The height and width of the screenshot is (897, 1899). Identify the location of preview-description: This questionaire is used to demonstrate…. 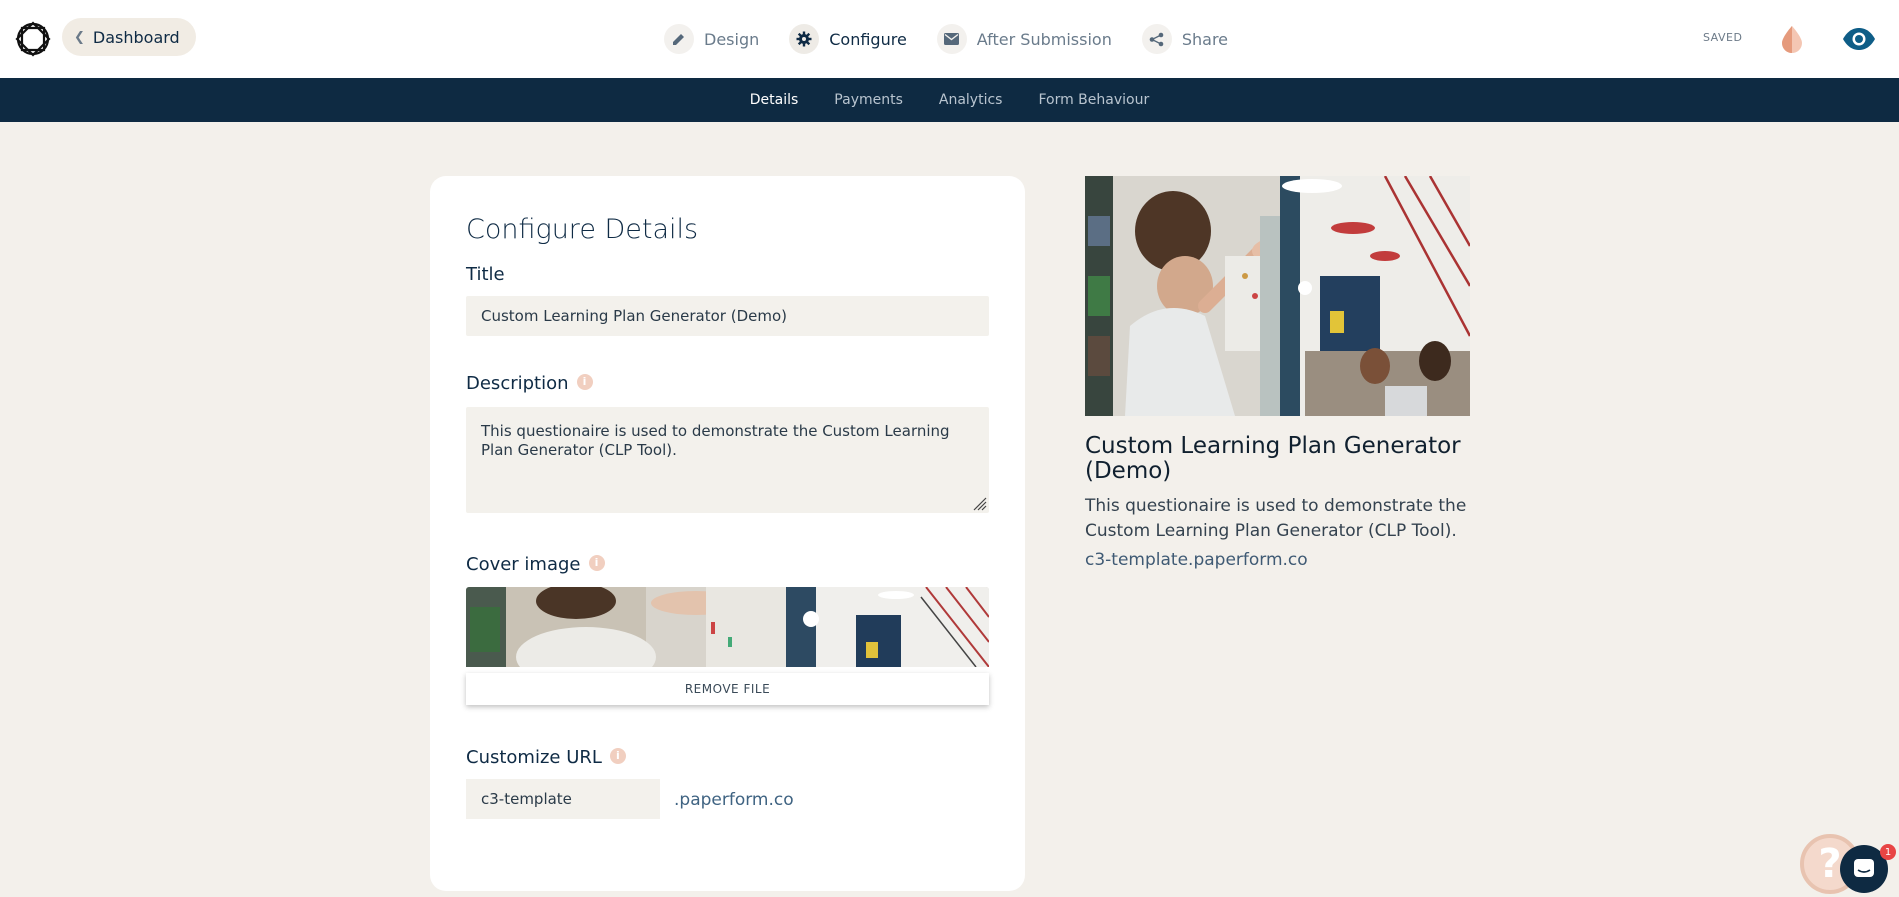
(1276, 518).